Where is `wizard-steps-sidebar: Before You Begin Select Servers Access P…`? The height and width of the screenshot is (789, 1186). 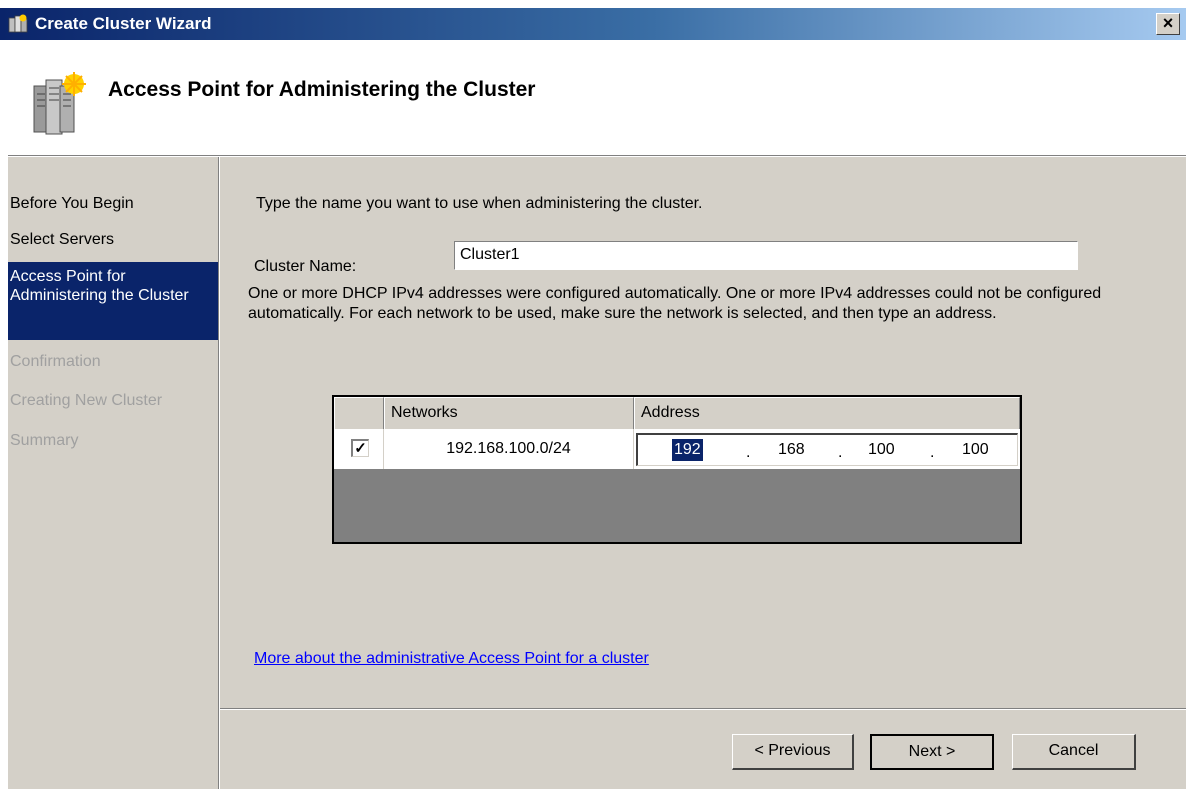 wizard-steps-sidebar: Before You Begin Select Servers Access P… is located at coordinates (113, 473).